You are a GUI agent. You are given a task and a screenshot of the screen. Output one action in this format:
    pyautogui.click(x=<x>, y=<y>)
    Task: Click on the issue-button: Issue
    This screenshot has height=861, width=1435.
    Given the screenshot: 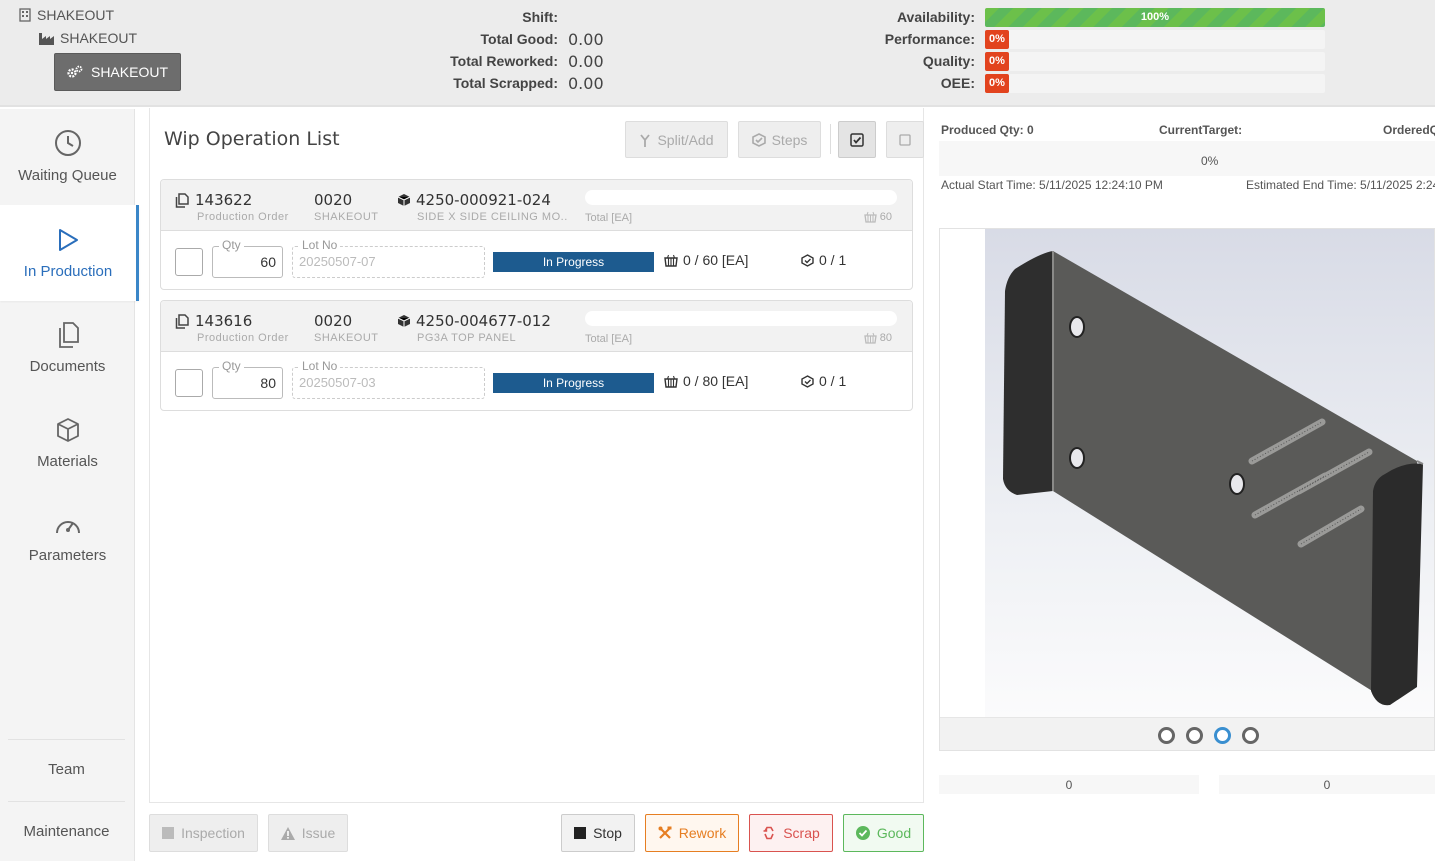 What is the action you would take?
    pyautogui.click(x=308, y=833)
    